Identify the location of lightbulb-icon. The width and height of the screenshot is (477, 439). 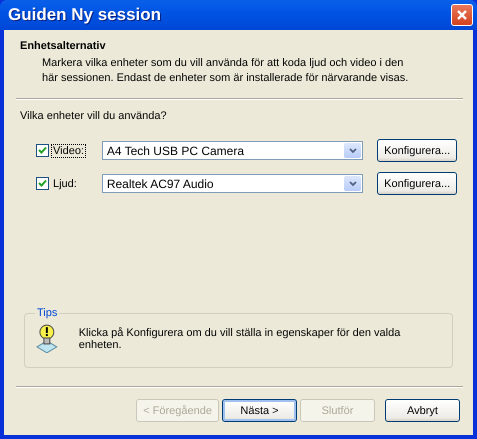
(47, 338).